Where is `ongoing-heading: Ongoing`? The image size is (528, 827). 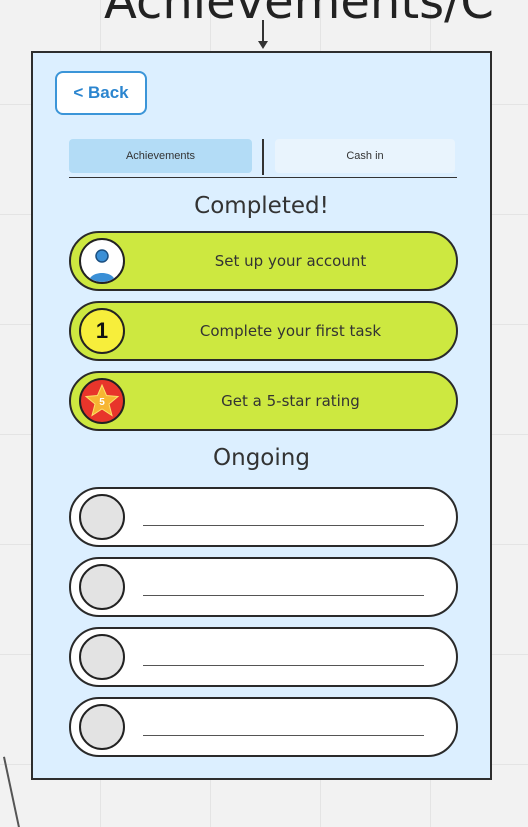
ongoing-heading: Ongoing is located at coordinates (261, 458).